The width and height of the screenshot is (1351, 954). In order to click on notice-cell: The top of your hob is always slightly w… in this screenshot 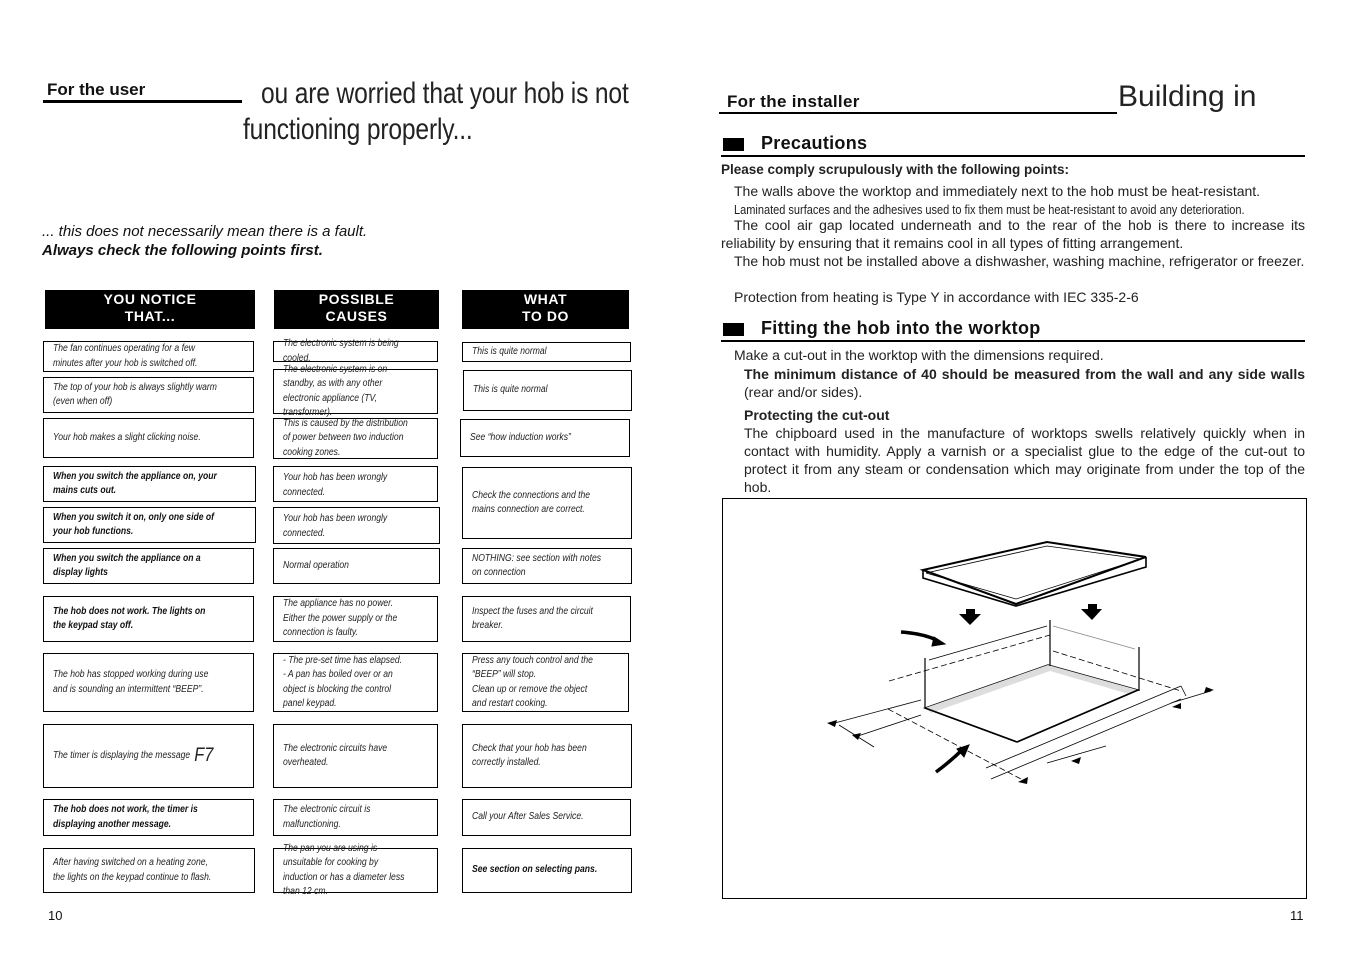, I will do `click(148, 395)`.